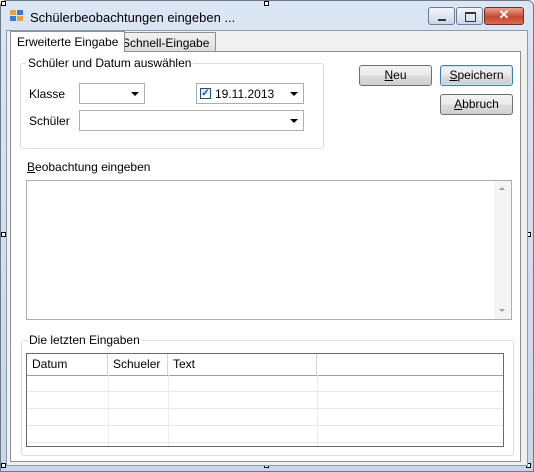  Describe the element at coordinates (245, 94) in the screenshot. I see `date-value: 19.11.2013` at that location.